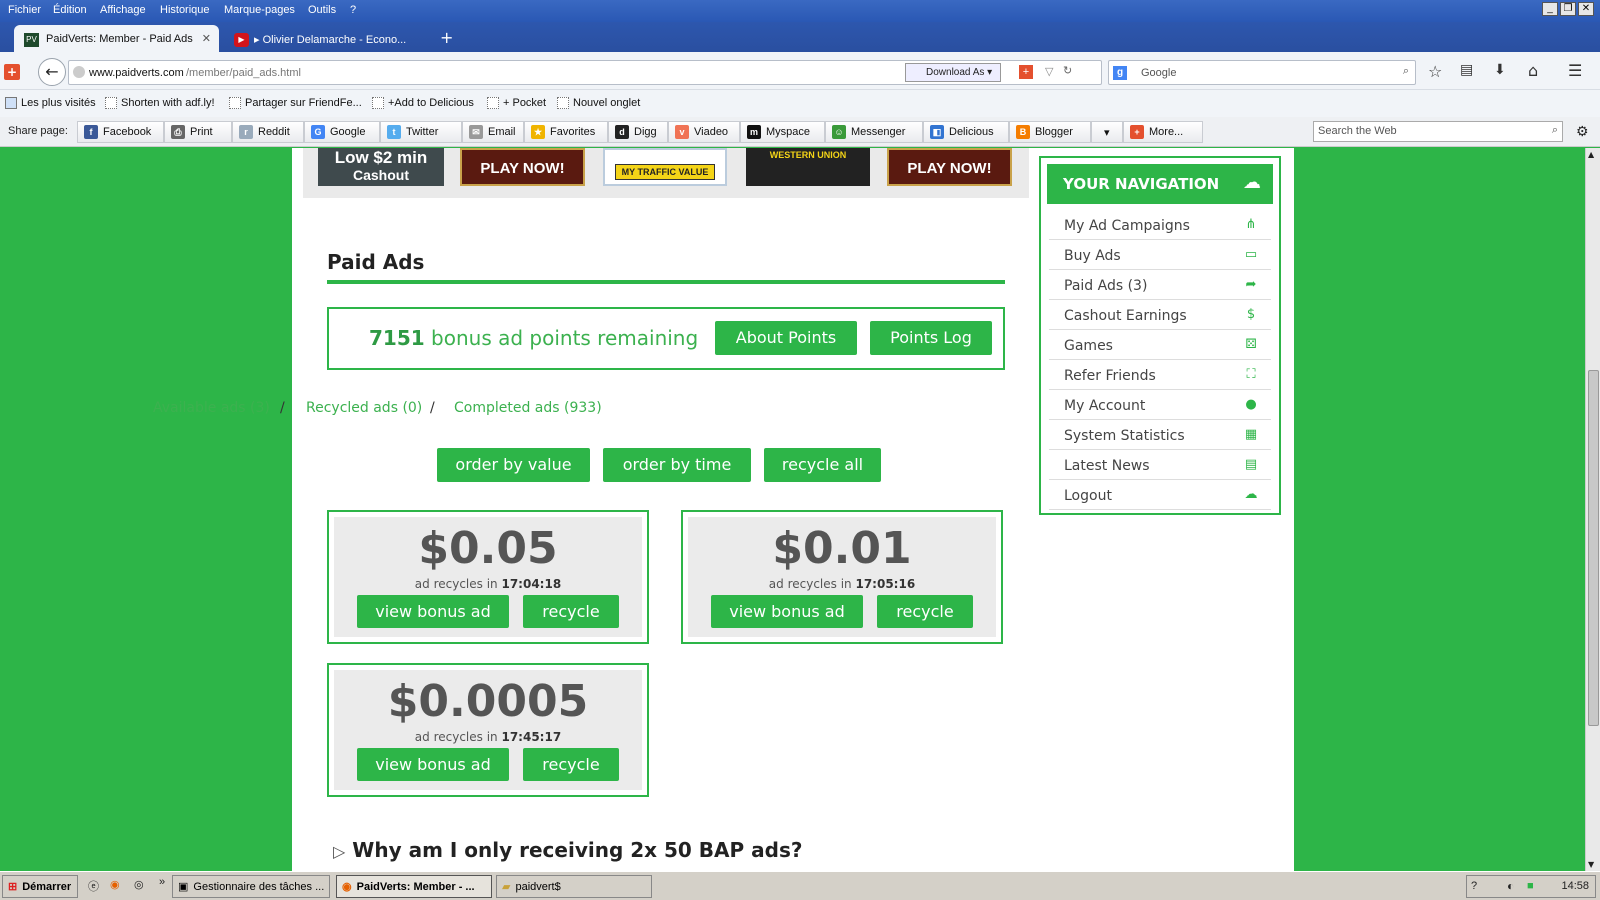 This screenshot has width=1600, height=900. What do you see at coordinates (1160, 255) in the screenshot?
I see `sidebar-item-buy-ads: Buy Ads ▭` at bounding box center [1160, 255].